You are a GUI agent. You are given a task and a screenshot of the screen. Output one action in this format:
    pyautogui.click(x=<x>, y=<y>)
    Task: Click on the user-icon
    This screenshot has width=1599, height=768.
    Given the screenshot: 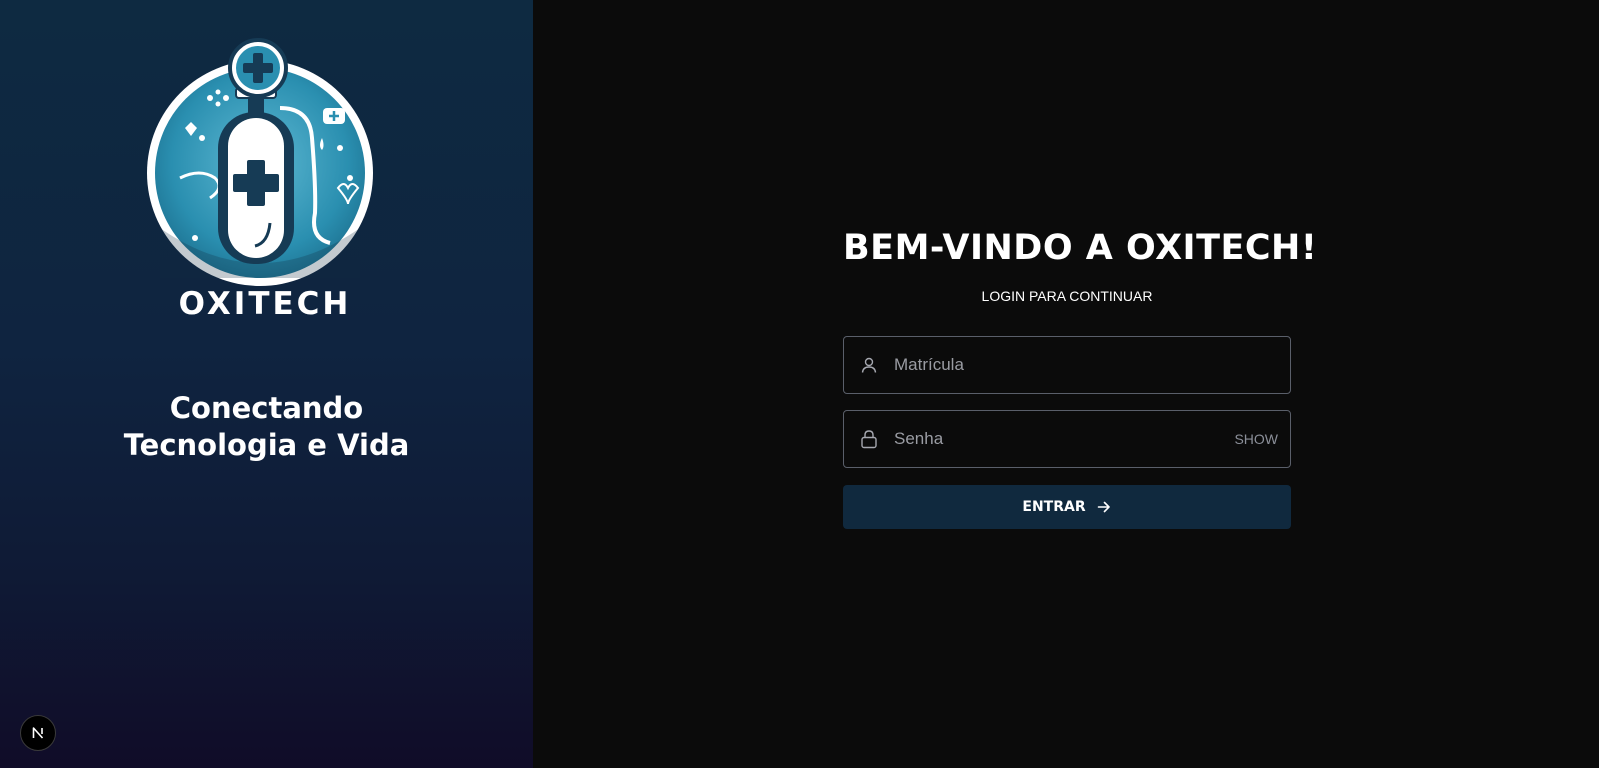 What is the action you would take?
    pyautogui.click(x=869, y=365)
    